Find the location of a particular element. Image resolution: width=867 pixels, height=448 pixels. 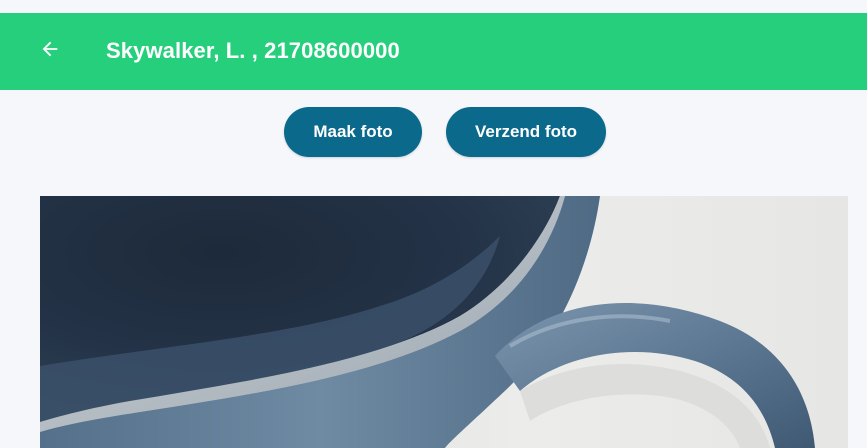

take-photo-button: Maak foto is located at coordinates (353, 132).